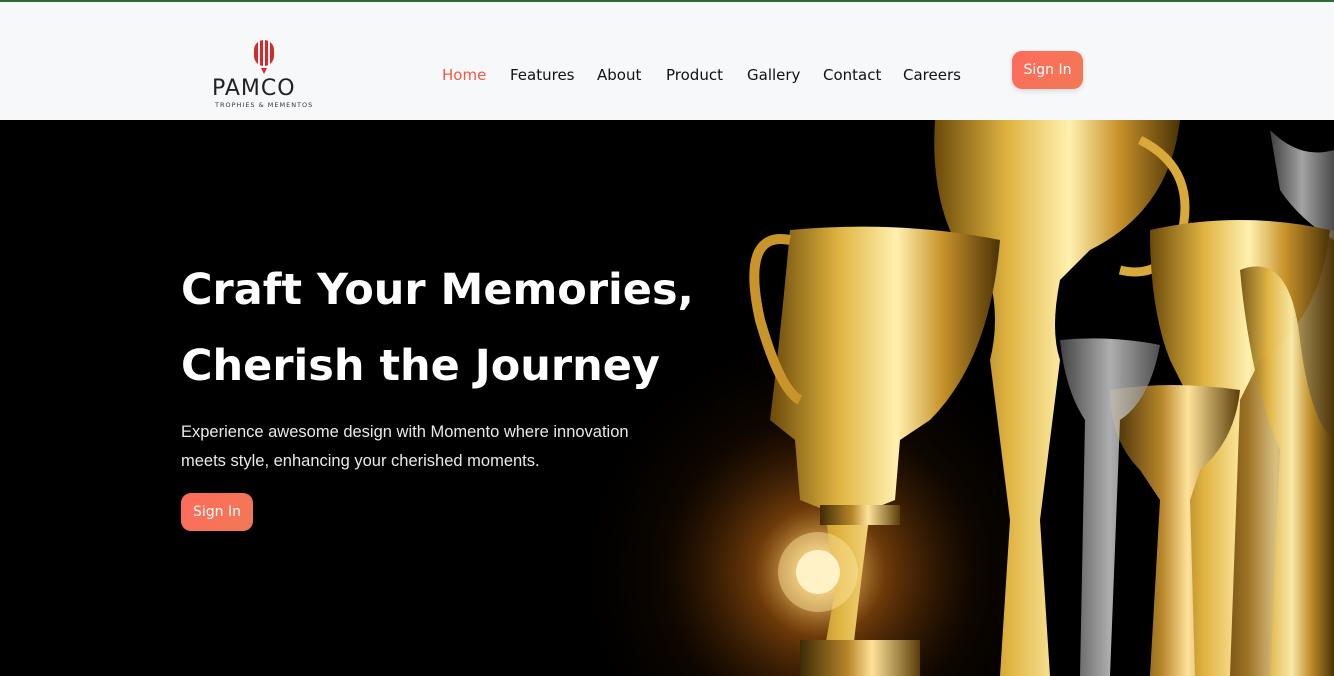 This screenshot has height=676, width=1334. What do you see at coordinates (264, 56) in the screenshot?
I see `logo-trophy-icon` at bounding box center [264, 56].